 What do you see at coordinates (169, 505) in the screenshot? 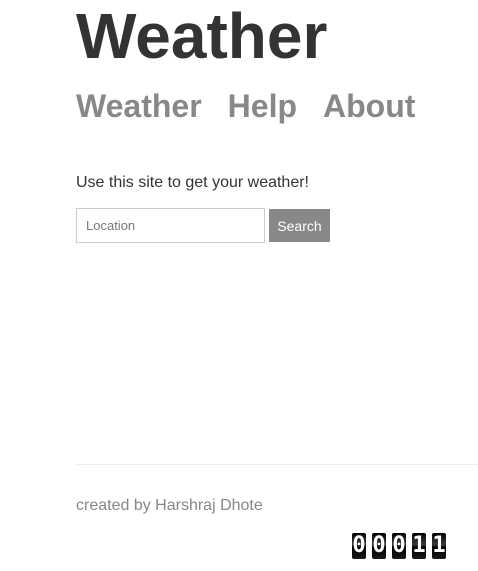
I see `footer-credit: created by Harshraj Dhote` at bounding box center [169, 505].